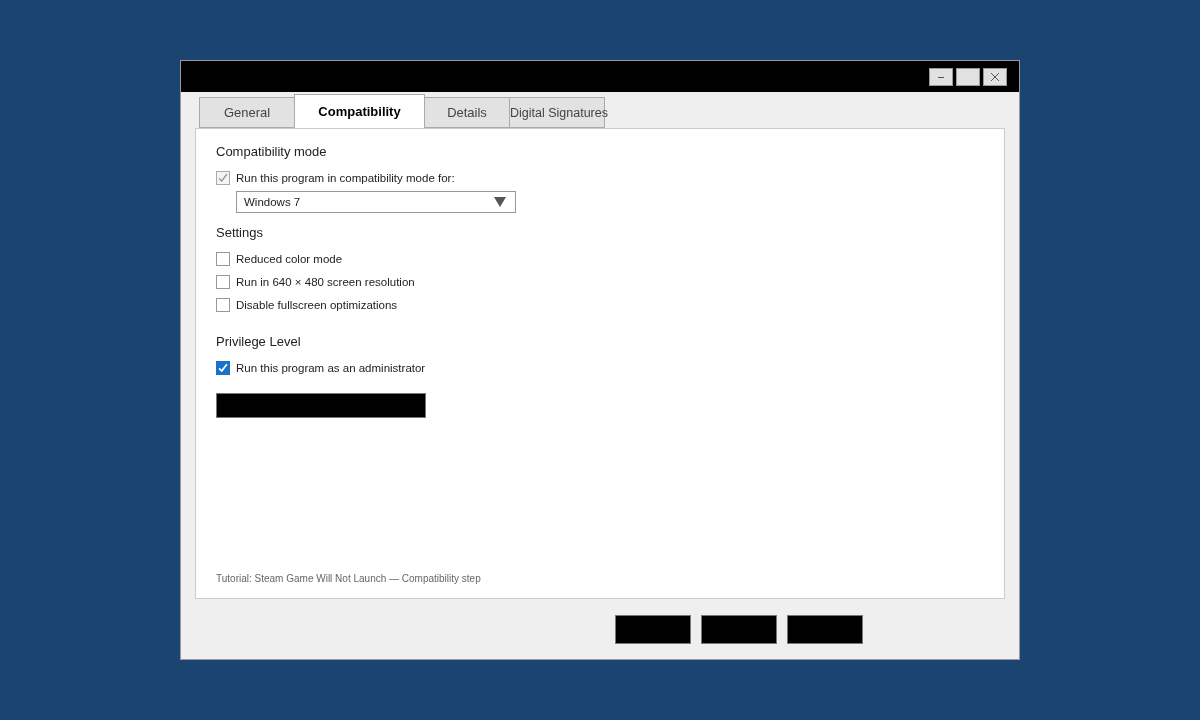 The width and height of the screenshot is (1200, 720). What do you see at coordinates (349, 578) in the screenshot?
I see `footnote: Tutorial: Steam Game Will Not Launch — Compatibility step` at bounding box center [349, 578].